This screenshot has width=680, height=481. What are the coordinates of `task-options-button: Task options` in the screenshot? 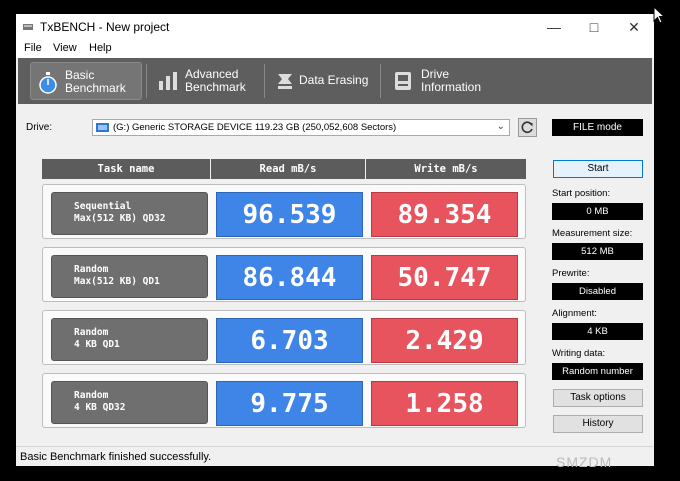 It's located at (598, 398).